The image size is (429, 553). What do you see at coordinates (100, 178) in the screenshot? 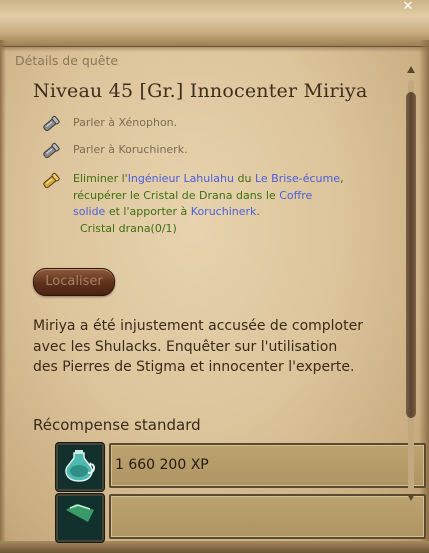
I see `objective-text-part: Eliminer l'` at bounding box center [100, 178].